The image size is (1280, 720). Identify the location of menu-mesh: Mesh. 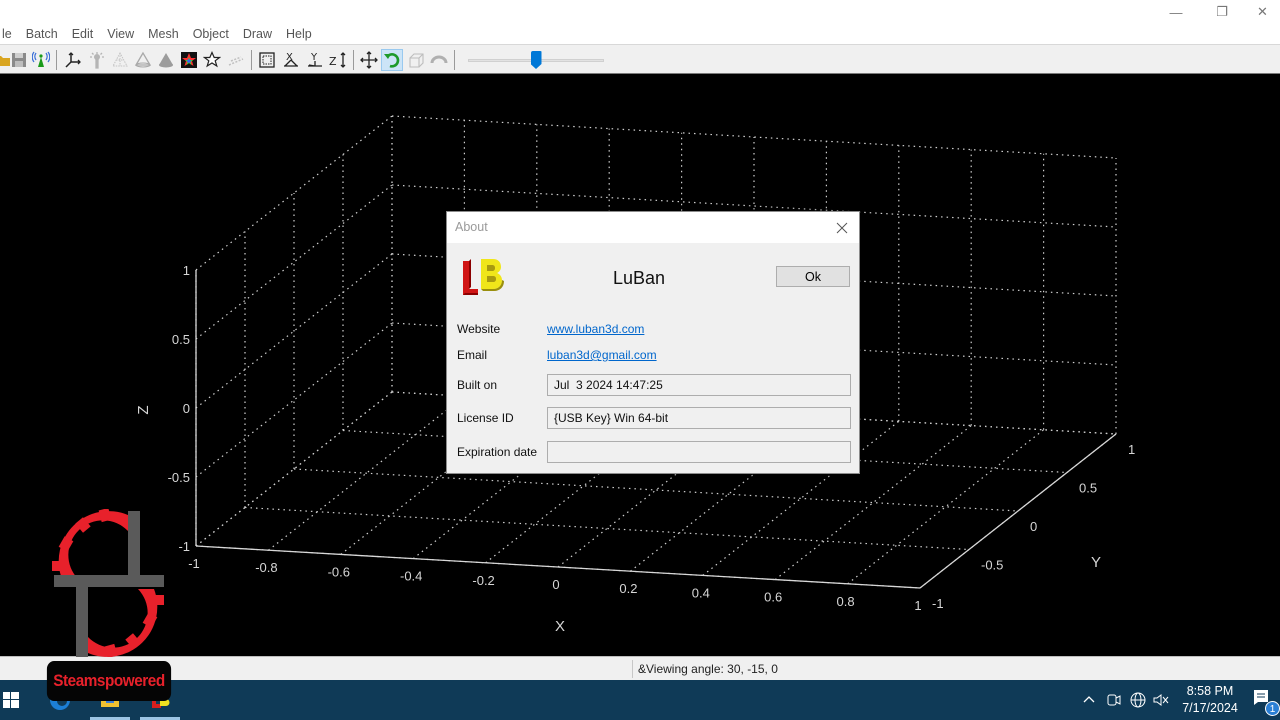
(163, 34).